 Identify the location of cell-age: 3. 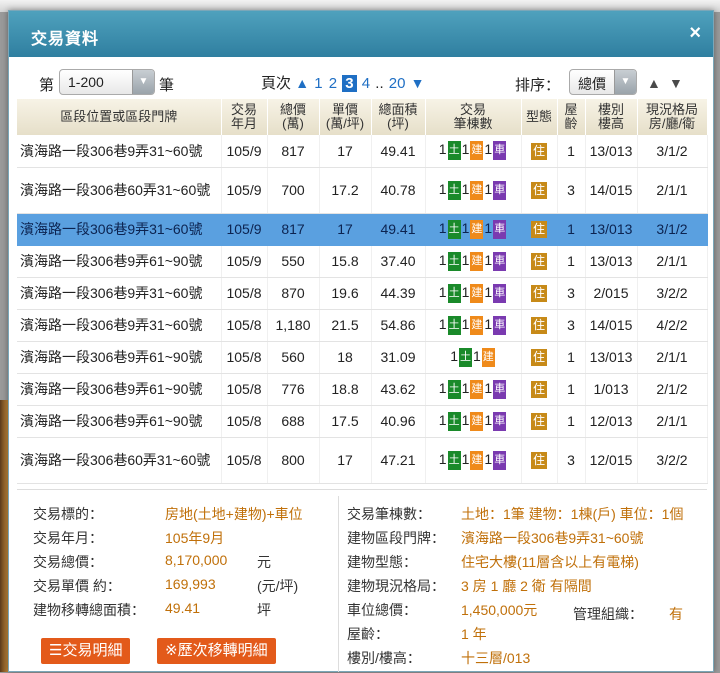
(571, 293).